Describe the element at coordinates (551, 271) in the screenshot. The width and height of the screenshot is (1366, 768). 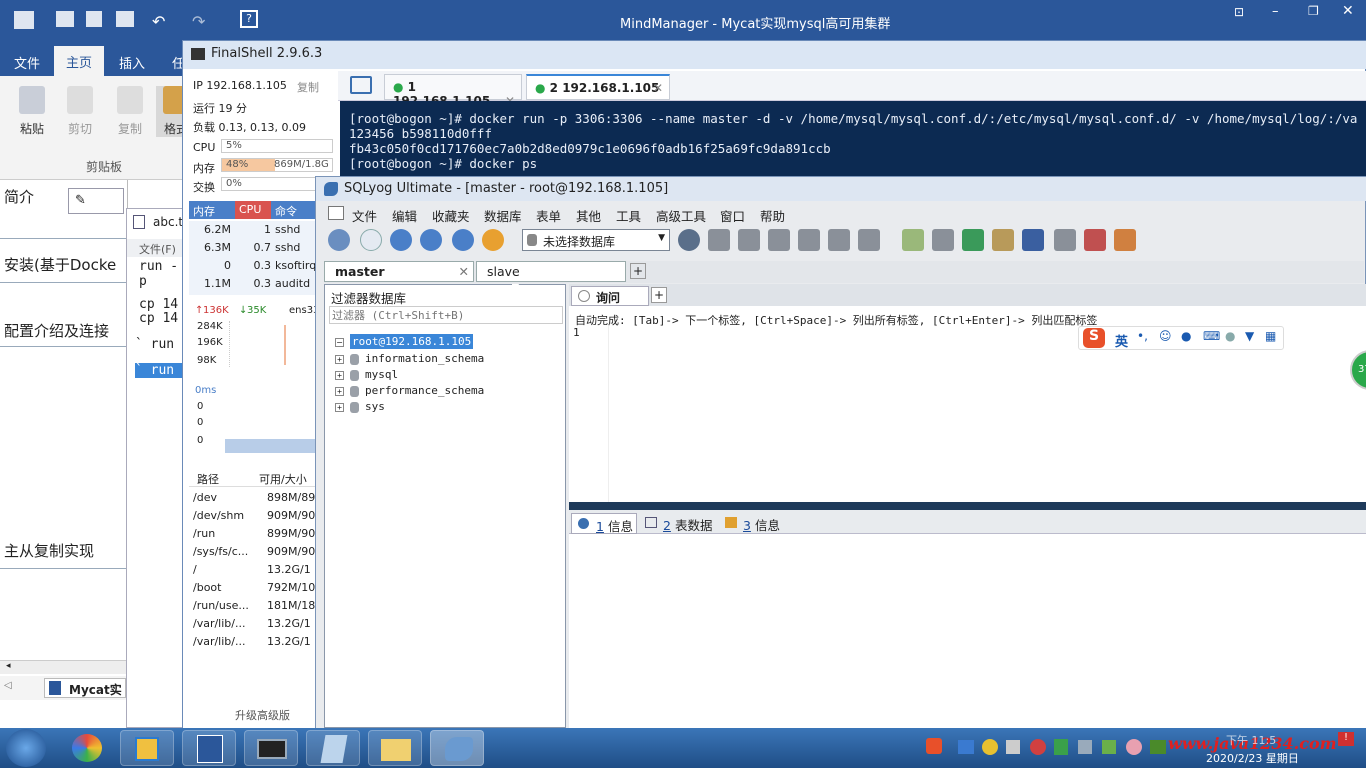
I see `connection-tab-slave: slave` at that location.